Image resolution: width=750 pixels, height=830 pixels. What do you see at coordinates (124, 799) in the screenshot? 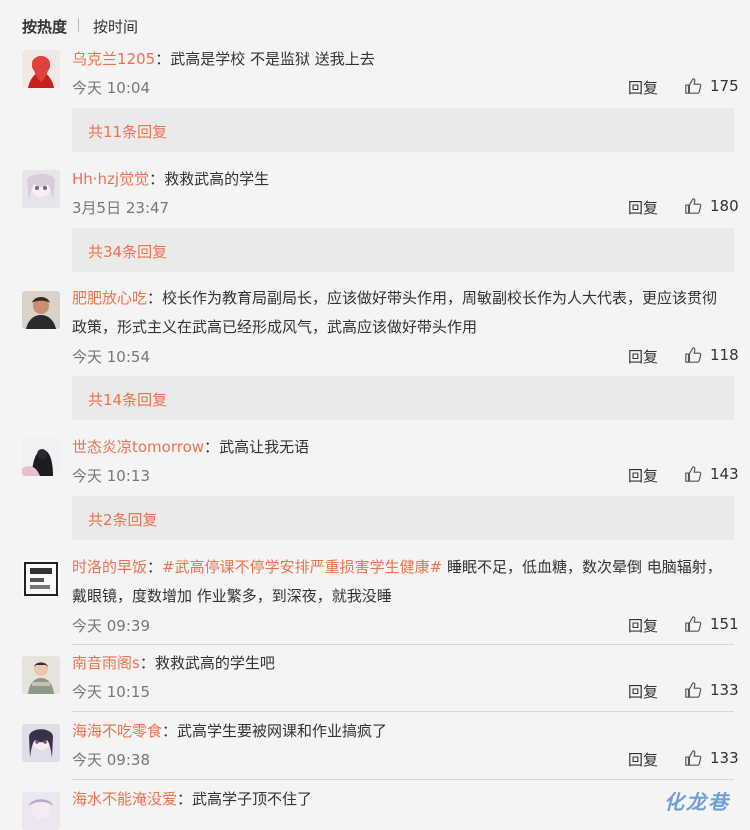
I see `username: 海水不能淹没爱` at bounding box center [124, 799].